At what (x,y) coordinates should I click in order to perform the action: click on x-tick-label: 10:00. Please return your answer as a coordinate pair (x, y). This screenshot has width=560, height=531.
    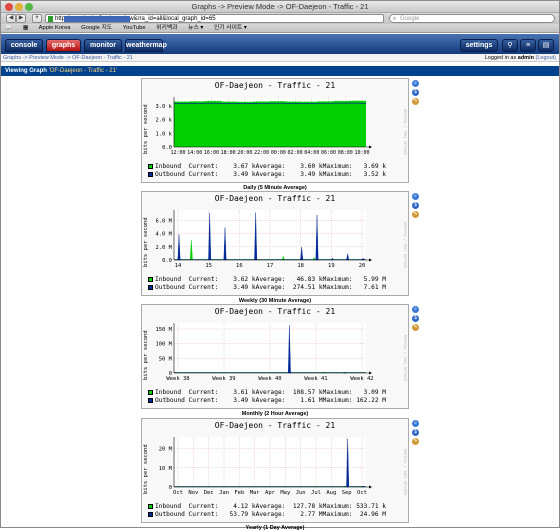
    Looking at the image, I should click on (361, 153).